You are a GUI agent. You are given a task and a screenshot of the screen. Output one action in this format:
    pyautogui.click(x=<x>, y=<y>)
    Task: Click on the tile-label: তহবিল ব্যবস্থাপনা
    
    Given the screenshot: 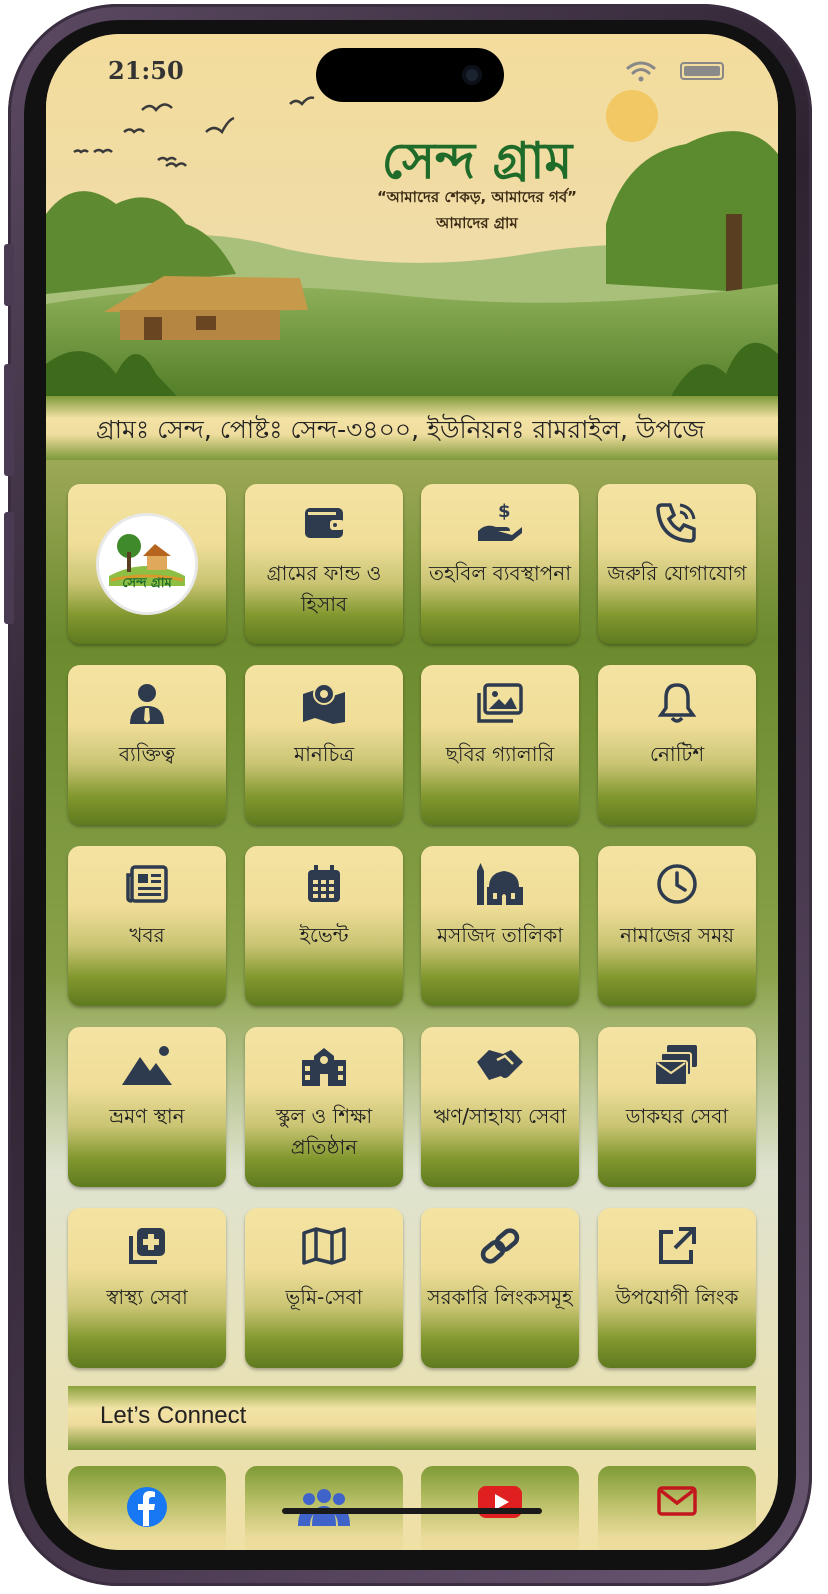 What is the action you would take?
    pyautogui.click(x=500, y=573)
    